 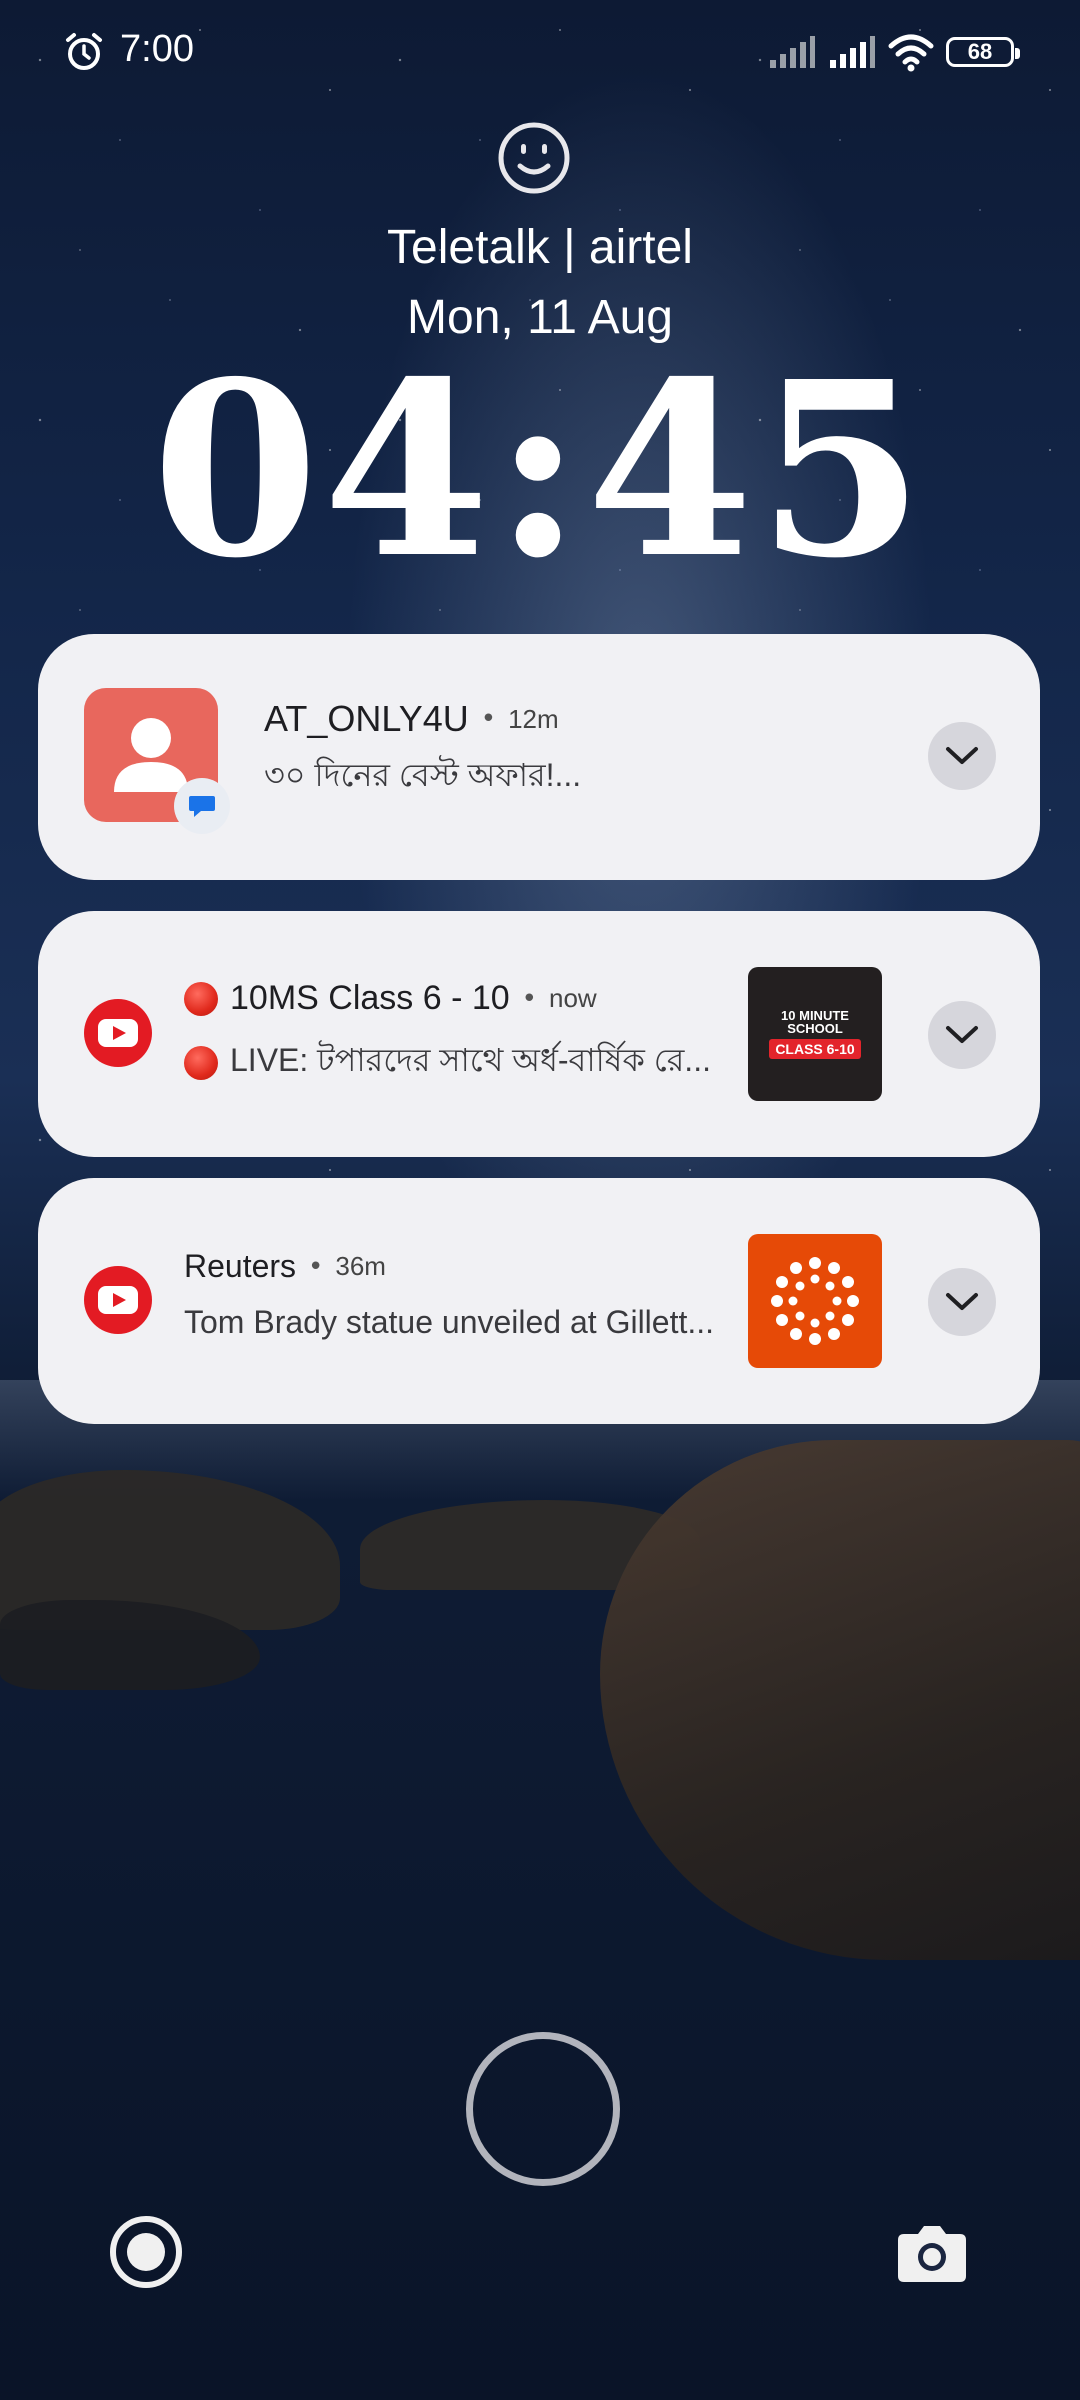 What do you see at coordinates (573, 998) in the screenshot?
I see `notification-time: now` at bounding box center [573, 998].